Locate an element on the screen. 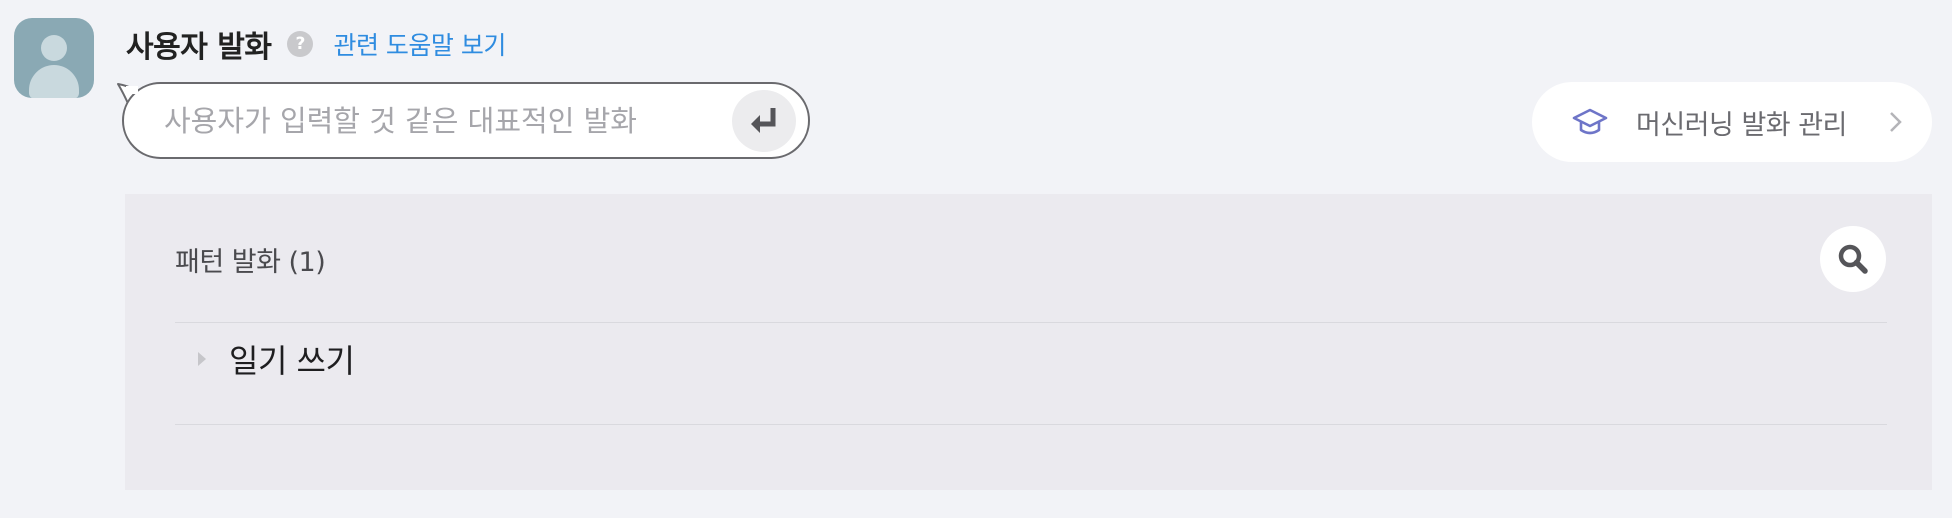 The height and width of the screenshot is (518, 1952). enter-button is located at coordinates (764, 121).